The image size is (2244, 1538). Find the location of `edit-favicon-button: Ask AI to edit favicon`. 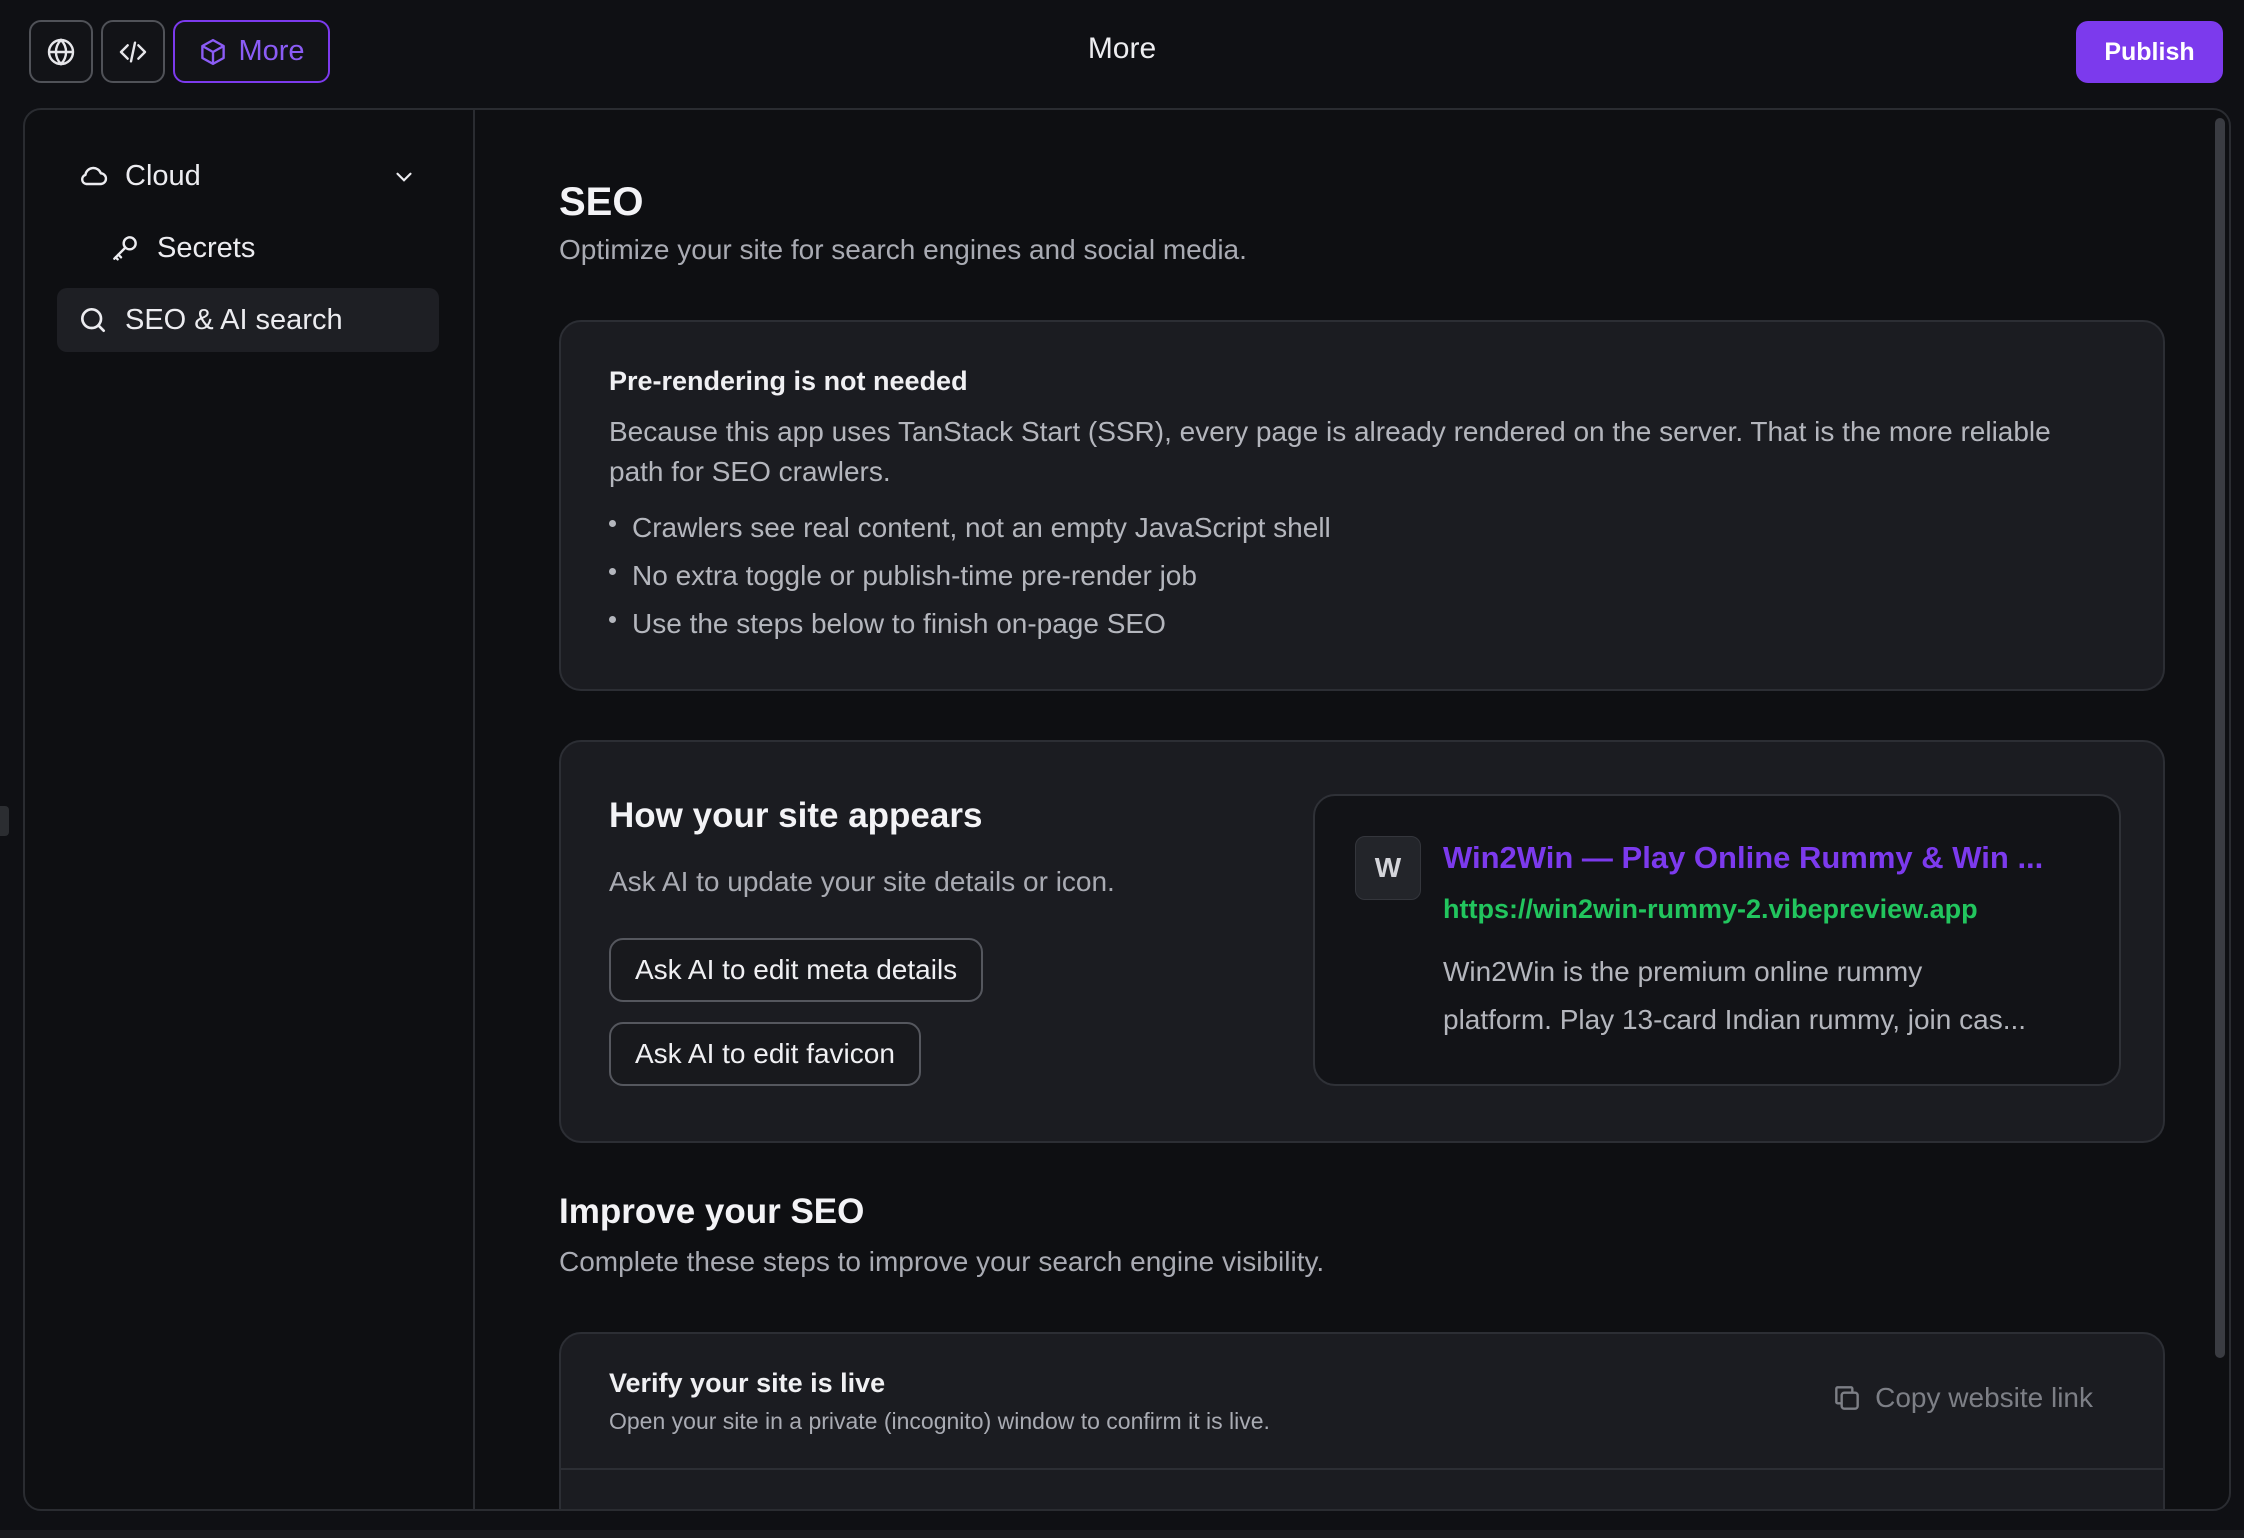

edit-favicon-button: Ask AI to edit favicon is located at coordinates (765, 1054).